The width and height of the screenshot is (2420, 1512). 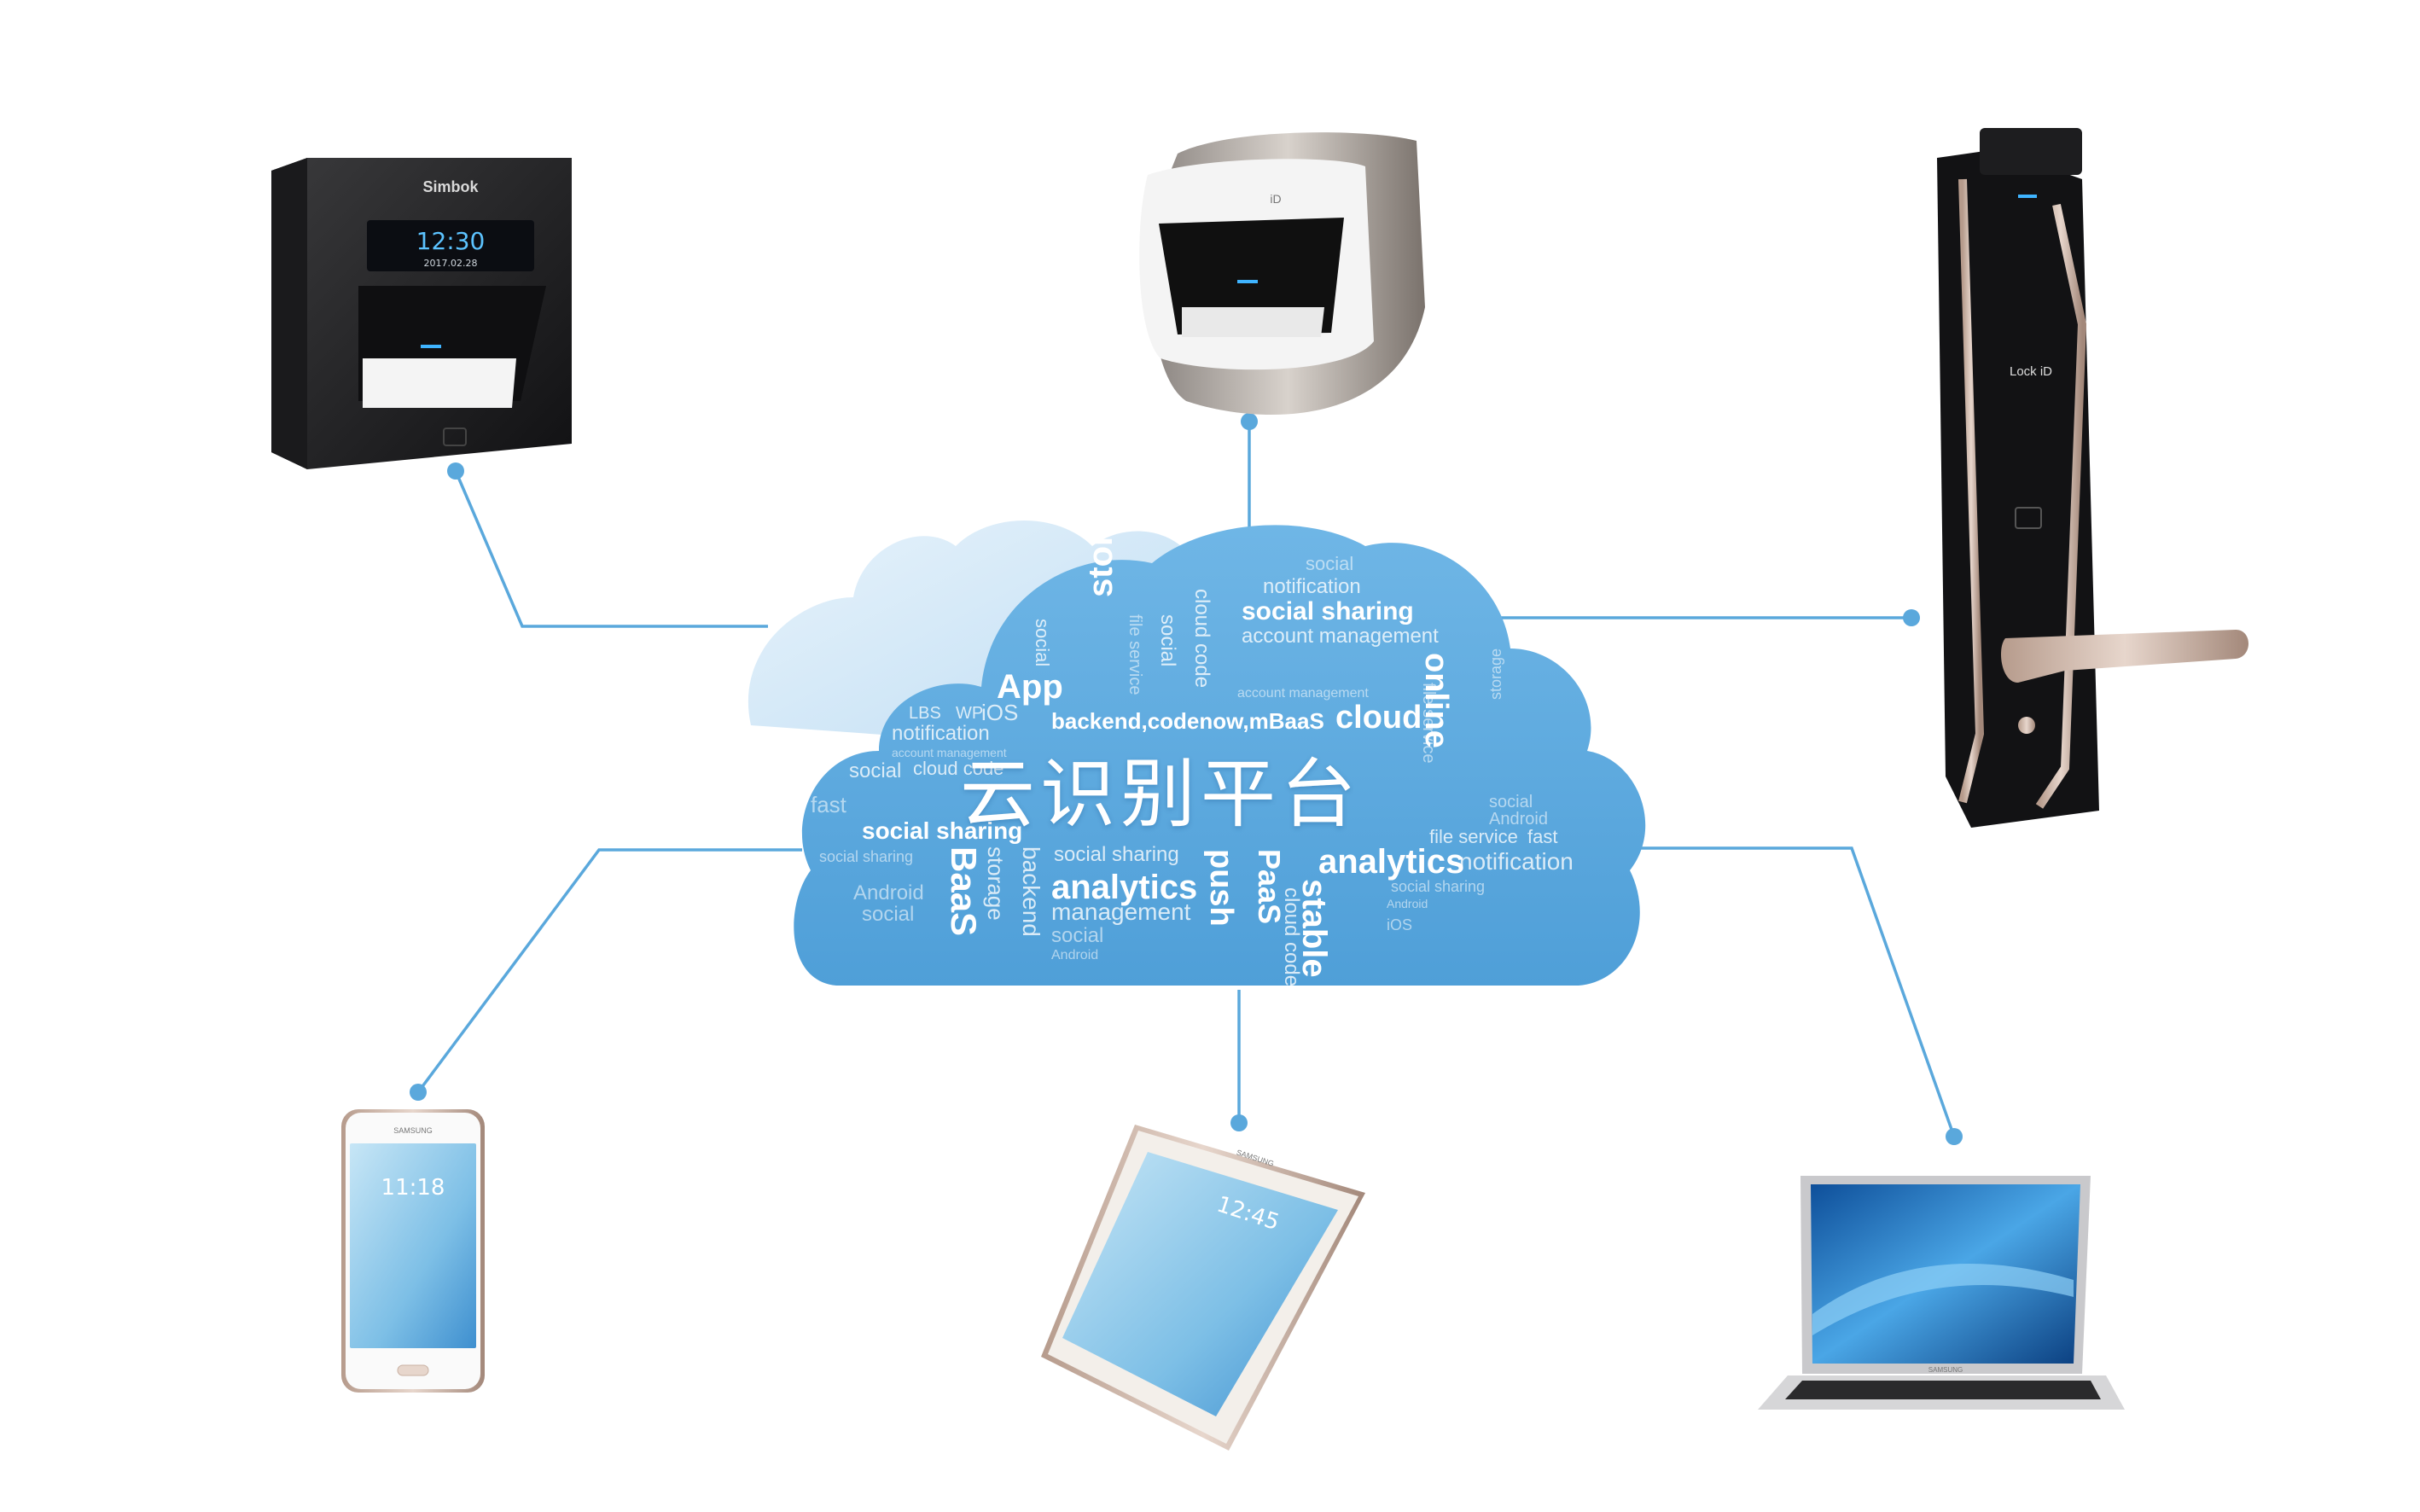 I want to click on cloud-word: backend, so click(x=1031, y=891).